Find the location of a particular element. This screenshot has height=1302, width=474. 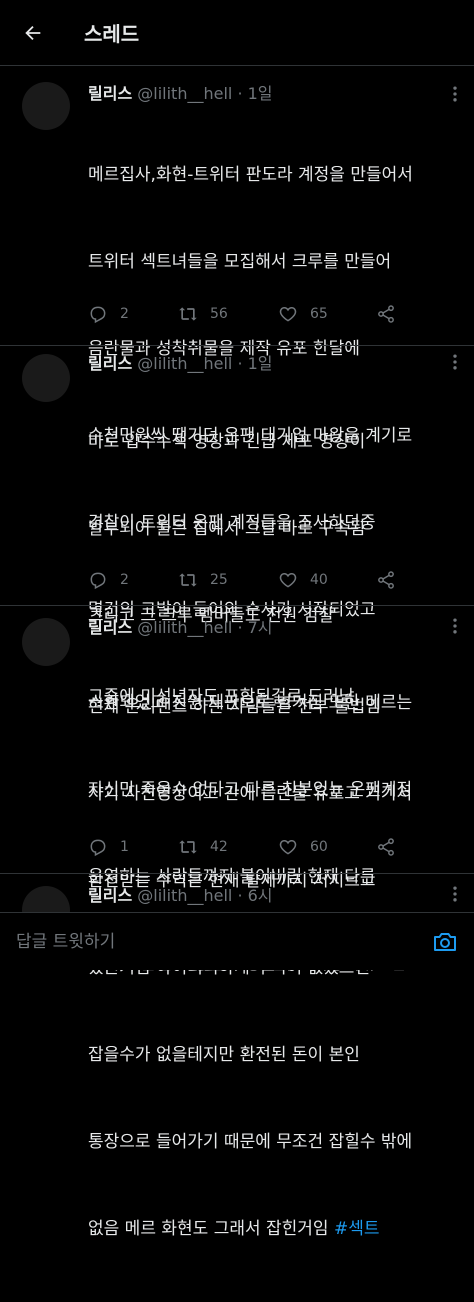

reply-input is located at coordinates (216, 942).